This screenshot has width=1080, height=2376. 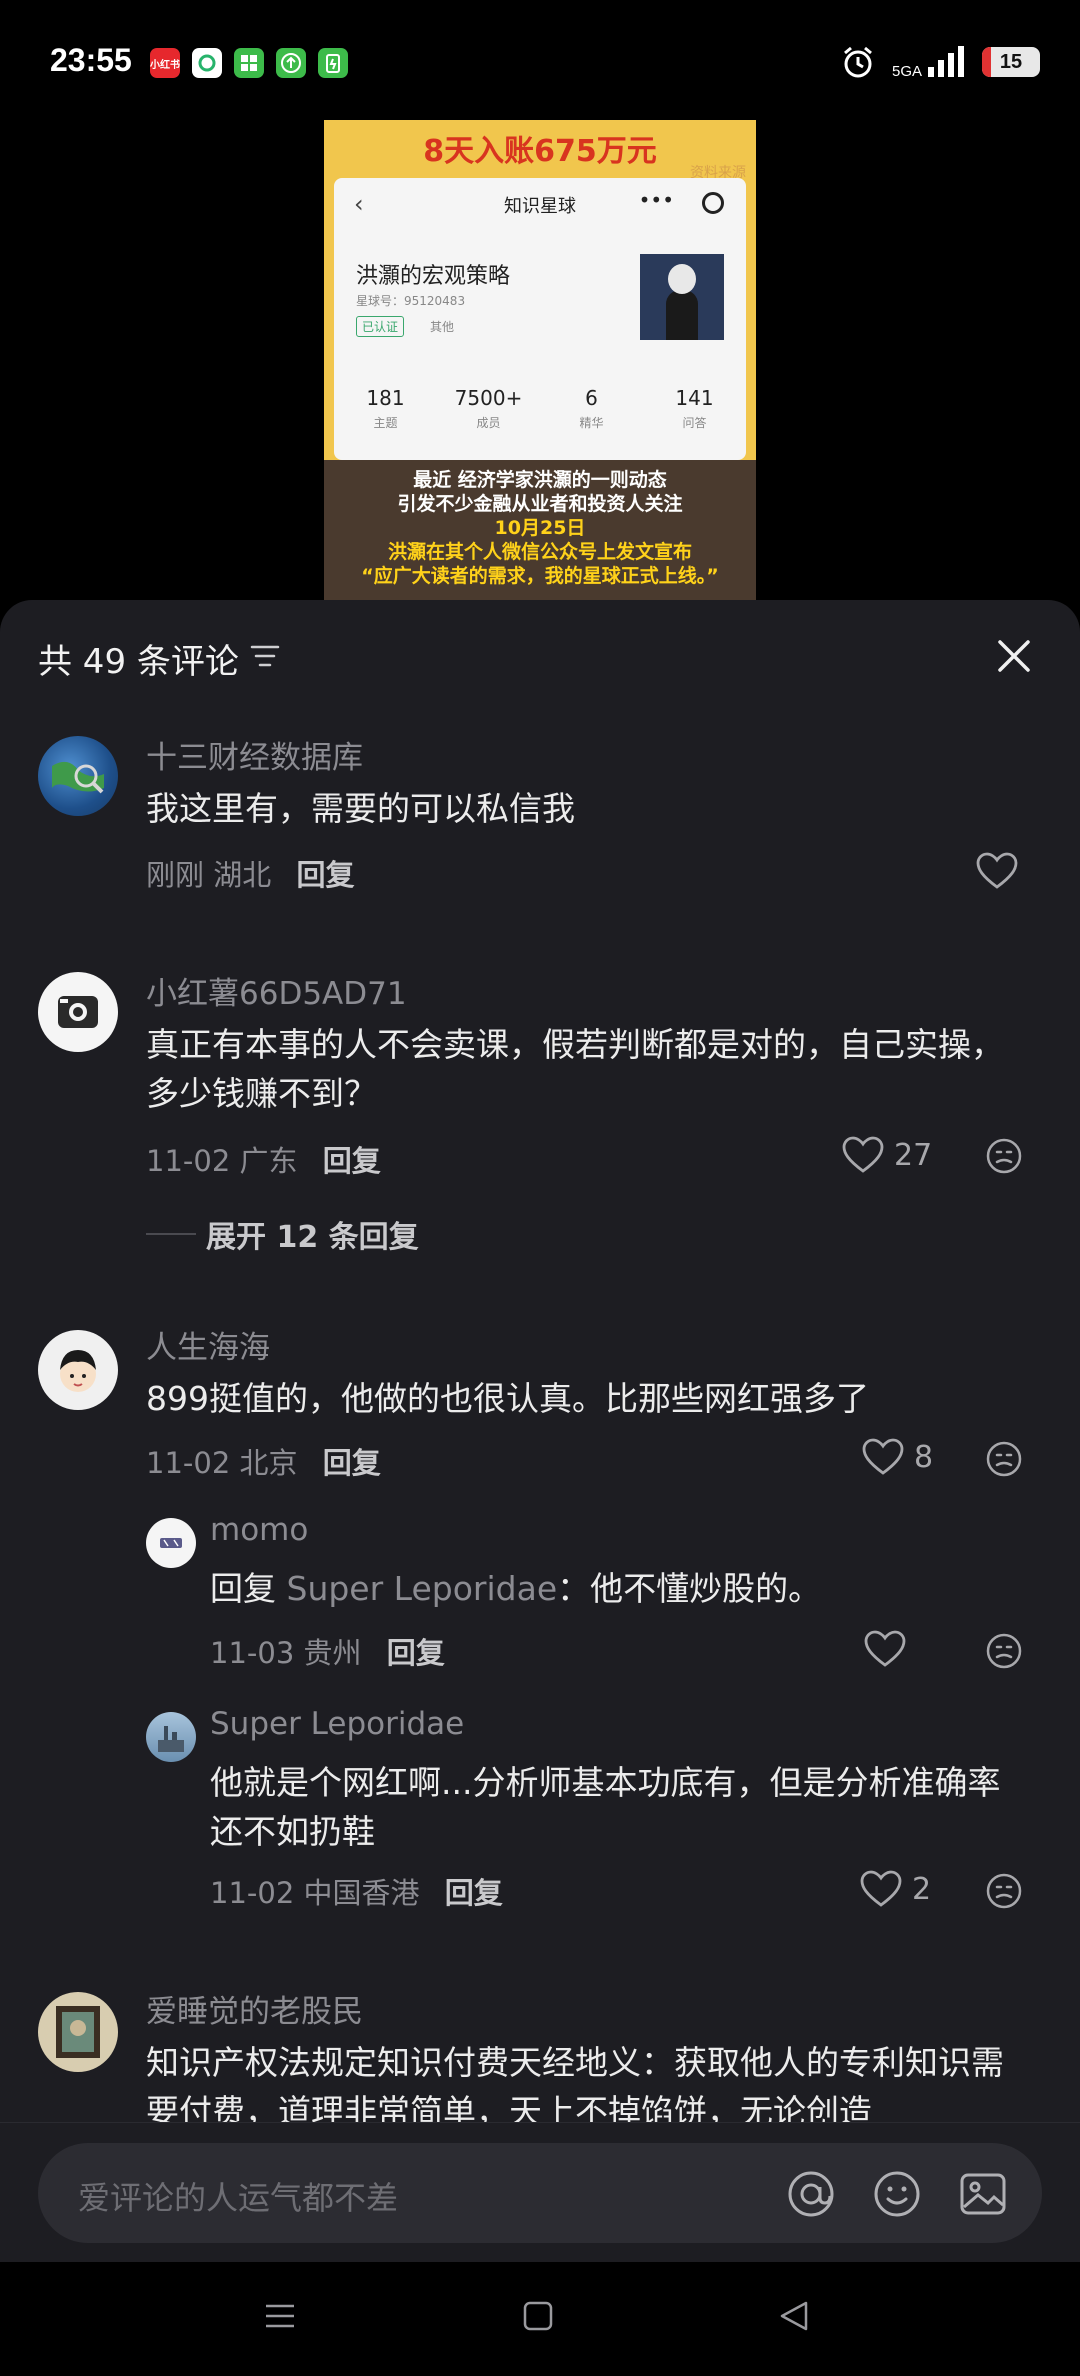 I want to click on home-nav-icon, so click(x=538, y=2316).